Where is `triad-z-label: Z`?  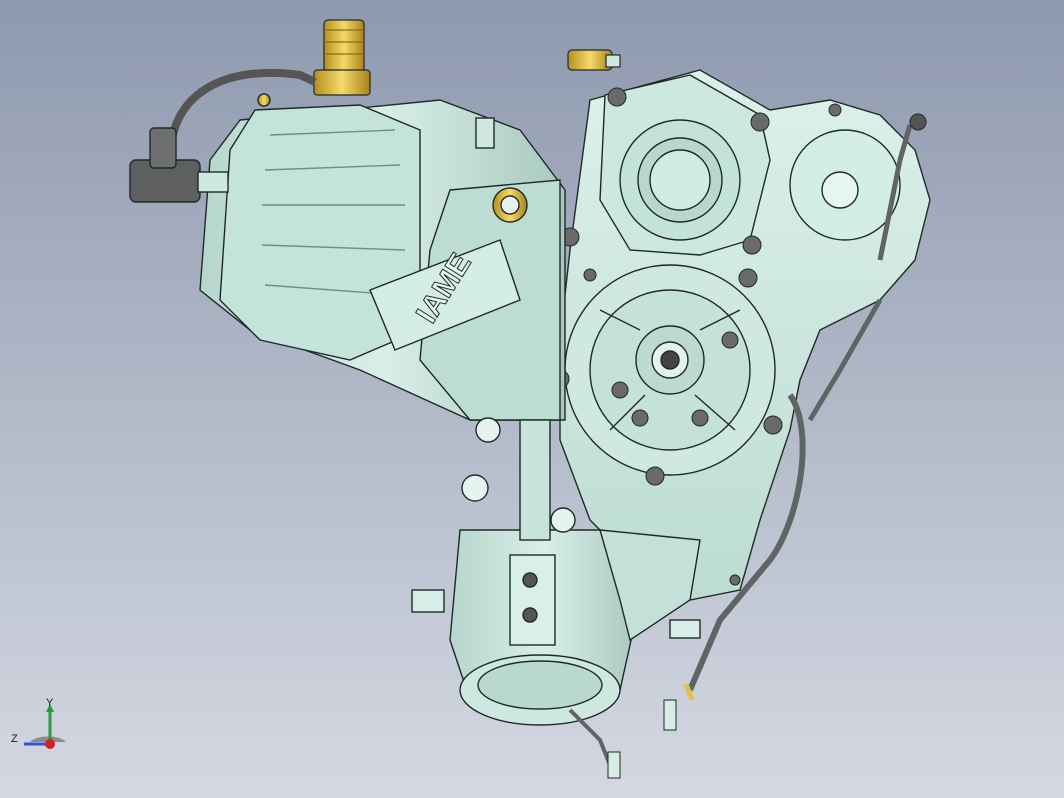
triad-z-label: Z is located at coordinates (14, 739).